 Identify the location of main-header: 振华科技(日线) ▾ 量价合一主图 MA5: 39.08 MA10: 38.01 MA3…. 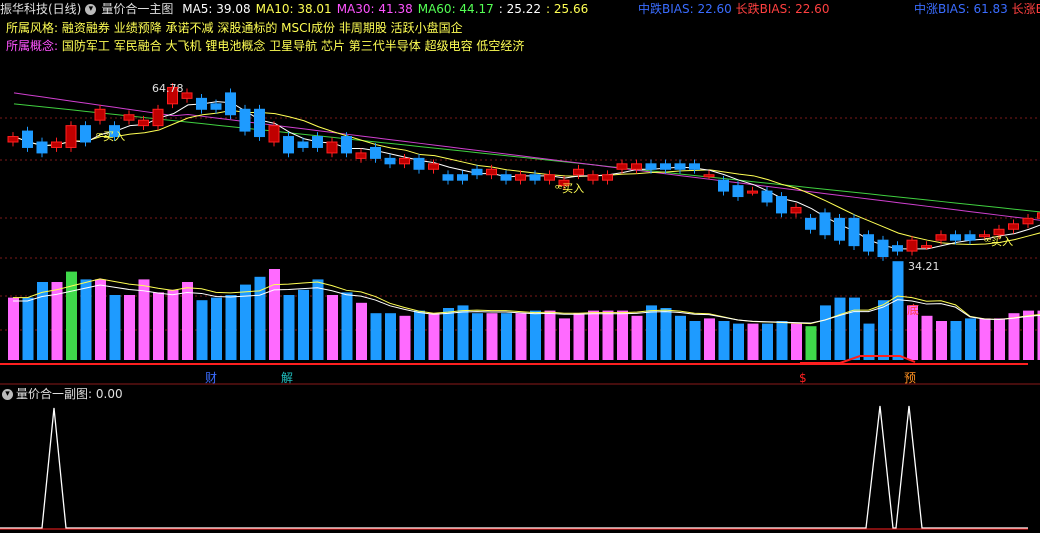
(296, 9).